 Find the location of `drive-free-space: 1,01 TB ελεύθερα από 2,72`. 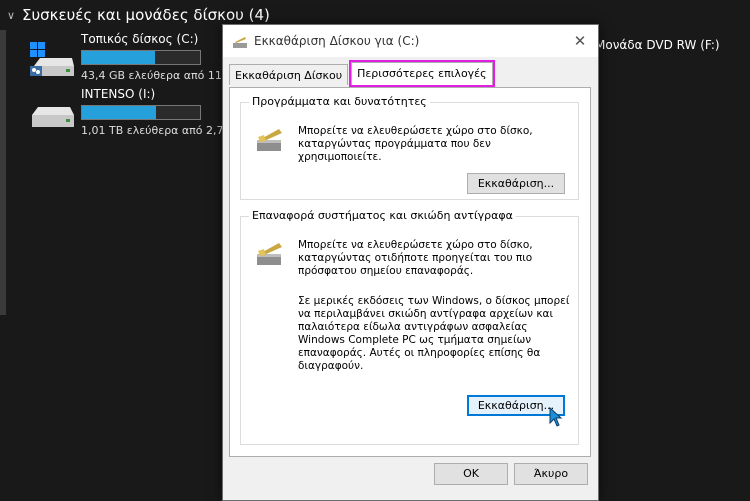

drive-free-space: 1,01 TB ελεύθερα από 2,72 is located at coordinates (156, 130).